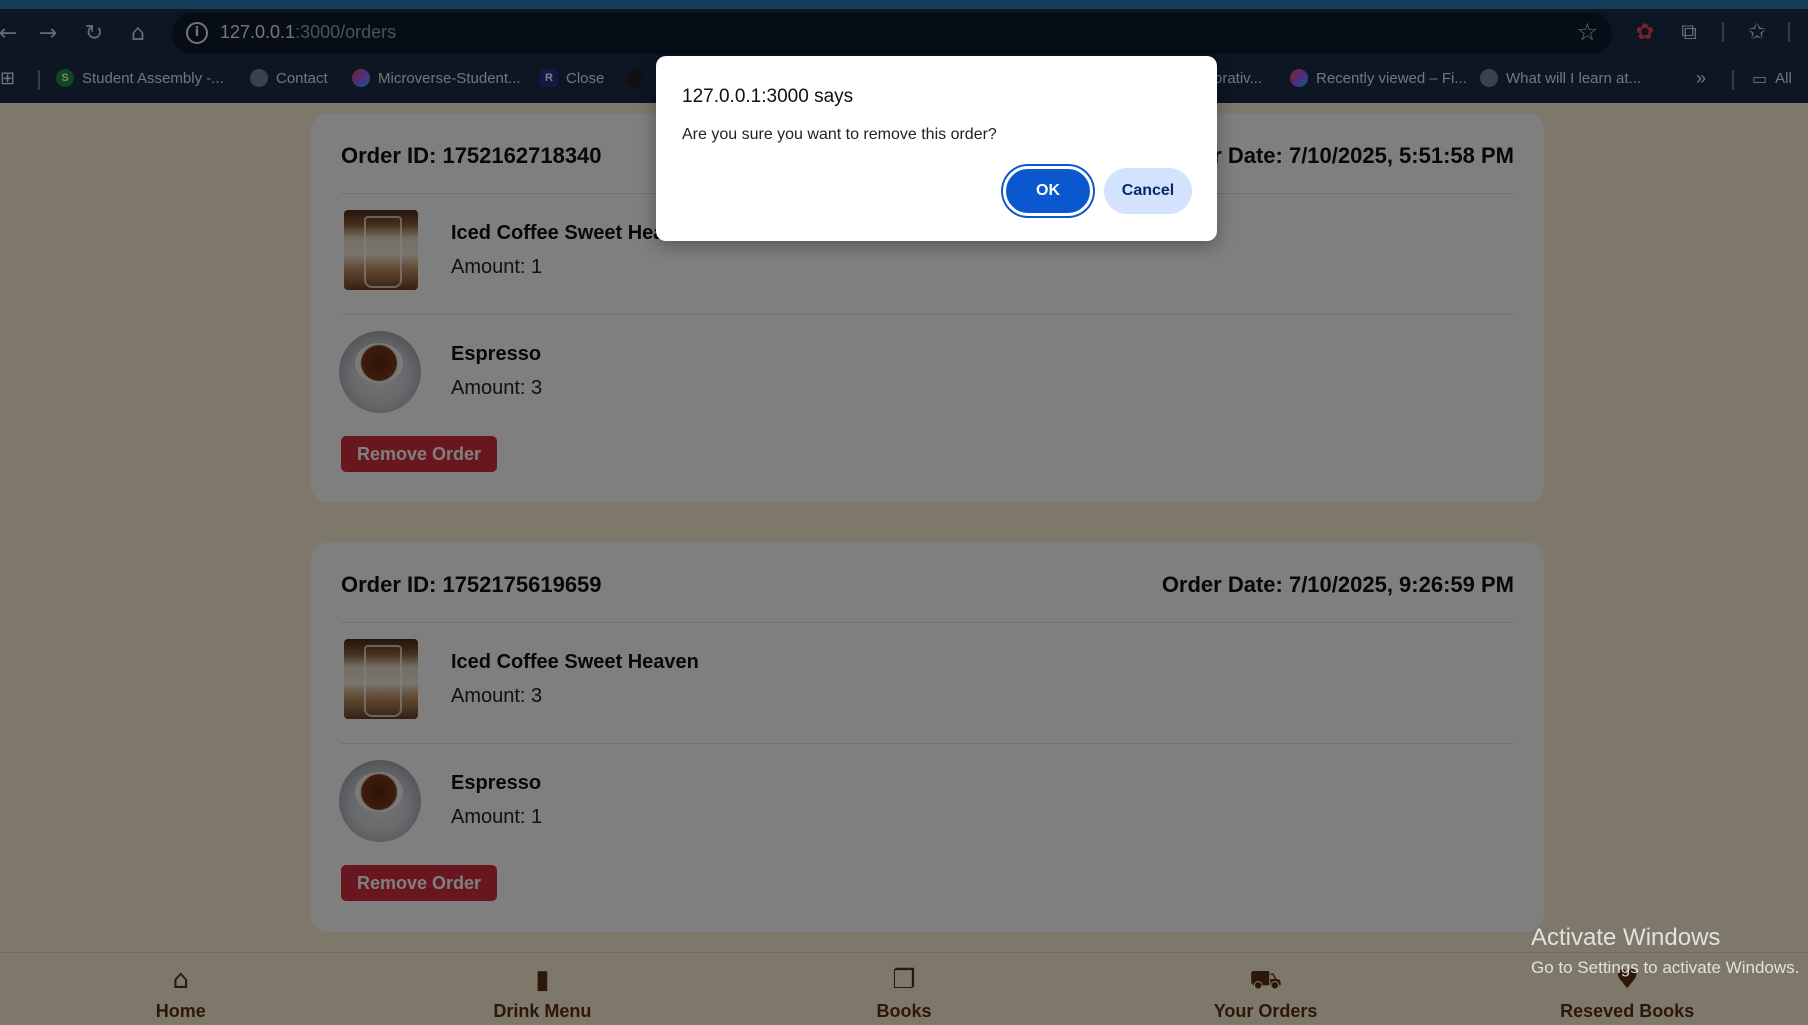 The image size is (1808, 1025). What do you see at coordinates (1148, 191) in the screenshot?
I see `cancel-button: Cancel` at bounding box center [1148, 191].